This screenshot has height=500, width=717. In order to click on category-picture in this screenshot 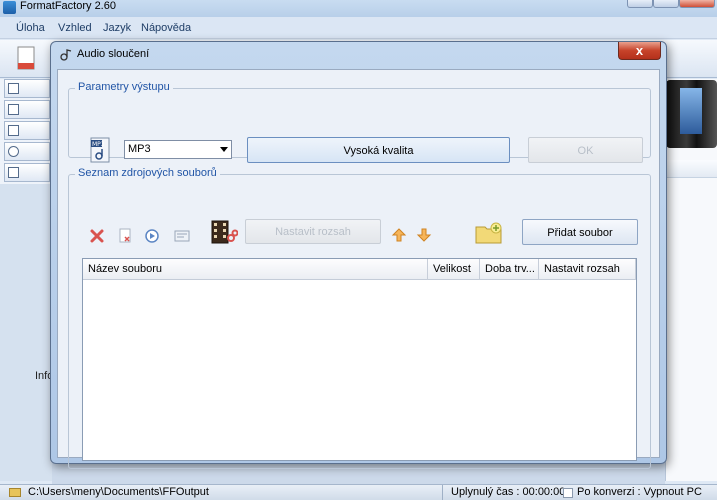, I will do `click(27, 130)`.